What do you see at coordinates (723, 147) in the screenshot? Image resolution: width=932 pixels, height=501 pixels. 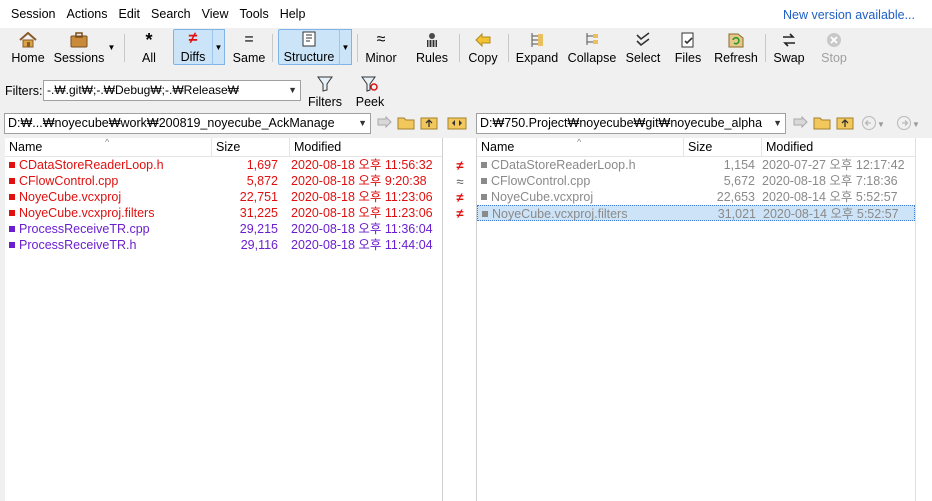 I see `right-size-column-header: Size` at bounding box center [723, 147].